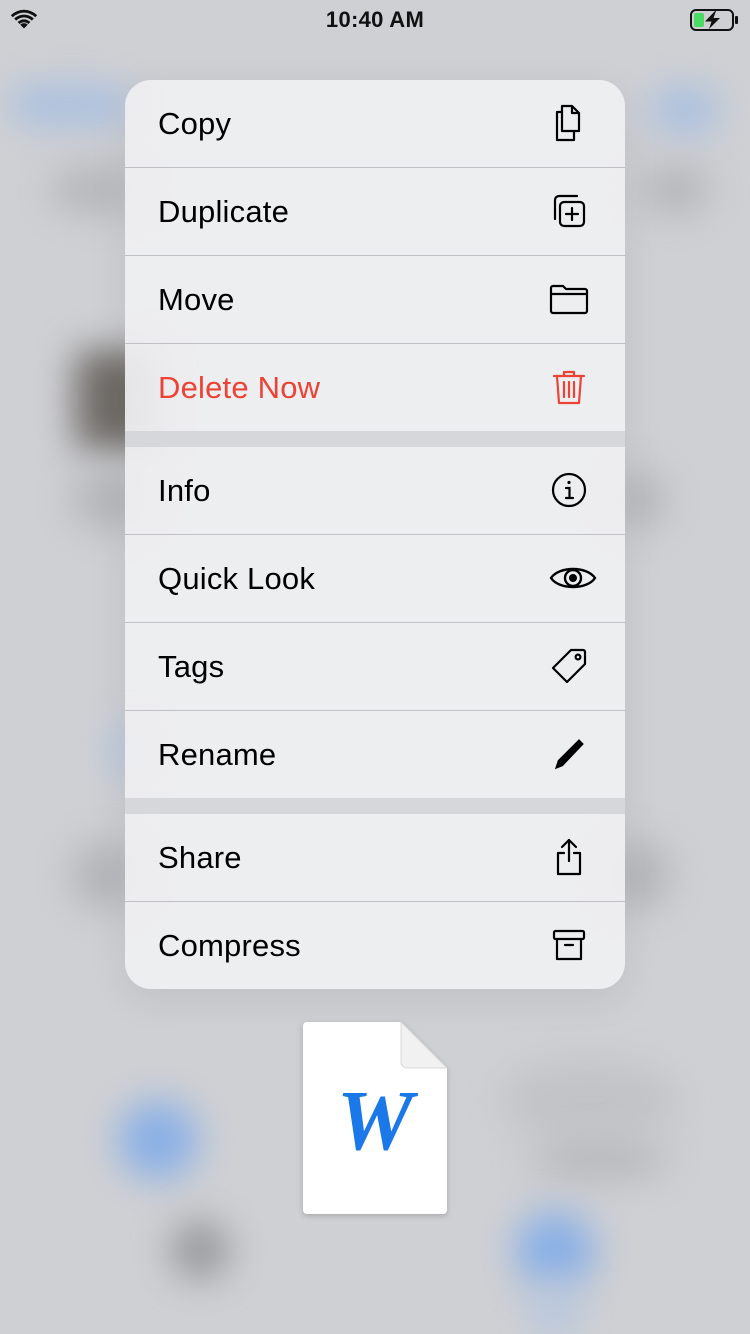 The width and height of the screenshot is (750, 1334). I want to click on menu-item-info: Info, so click(375, 491).